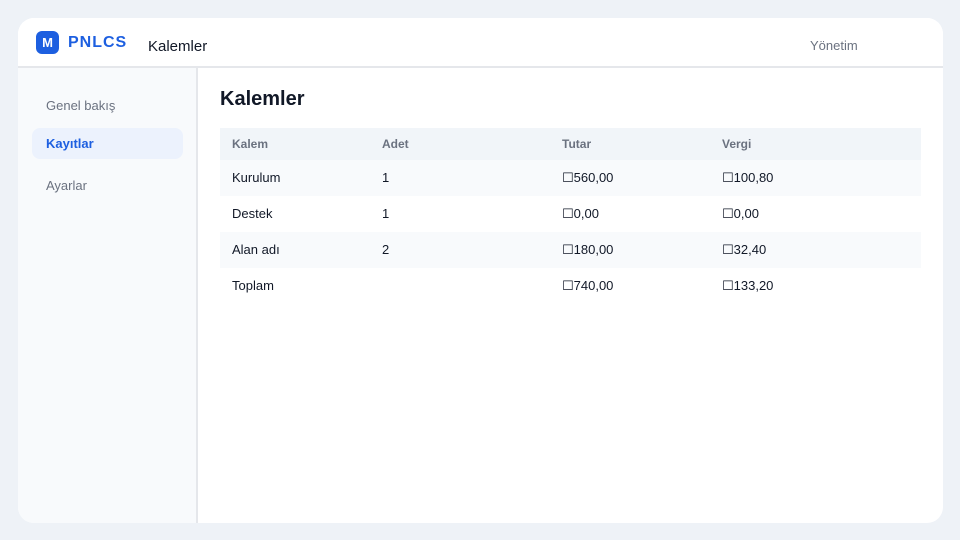 This screenshot has width=960, height=540. I want to click on column-header-tax: Vergi, so click(736, 144).